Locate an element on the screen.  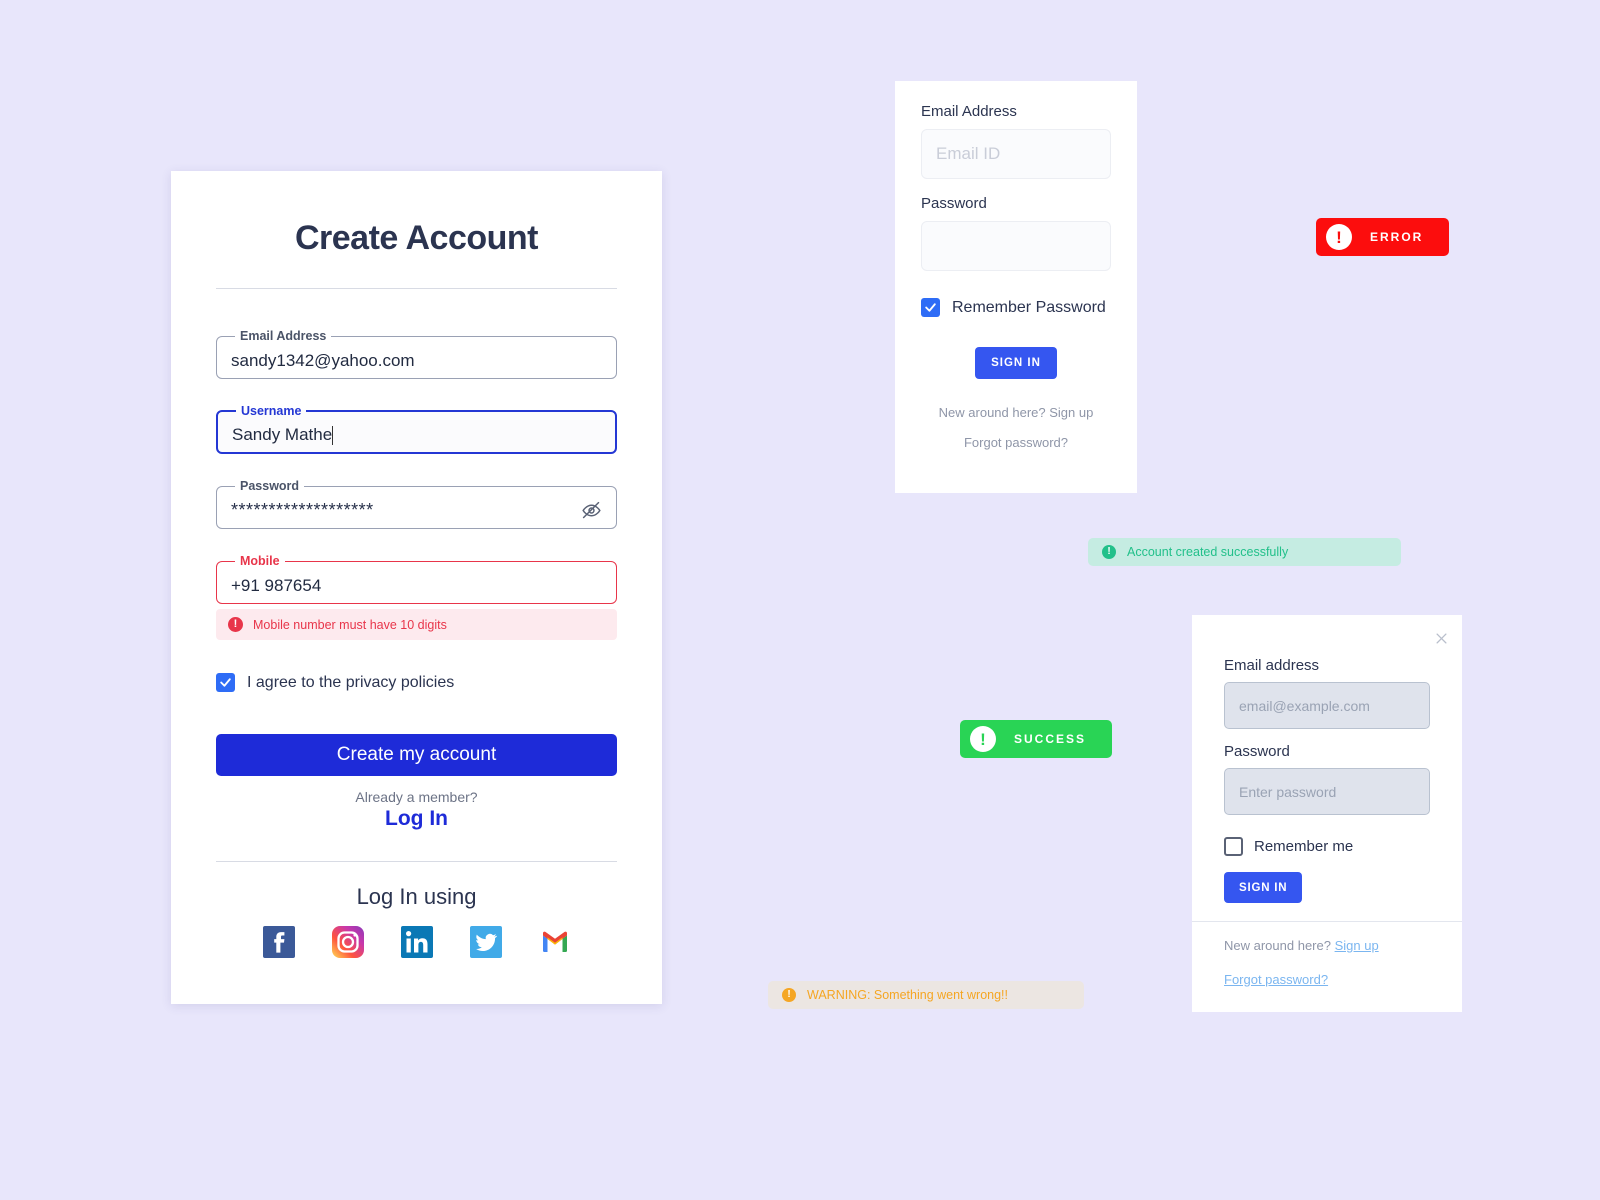
mobile-field-label: Mobile is located at coordinates (260, 561).